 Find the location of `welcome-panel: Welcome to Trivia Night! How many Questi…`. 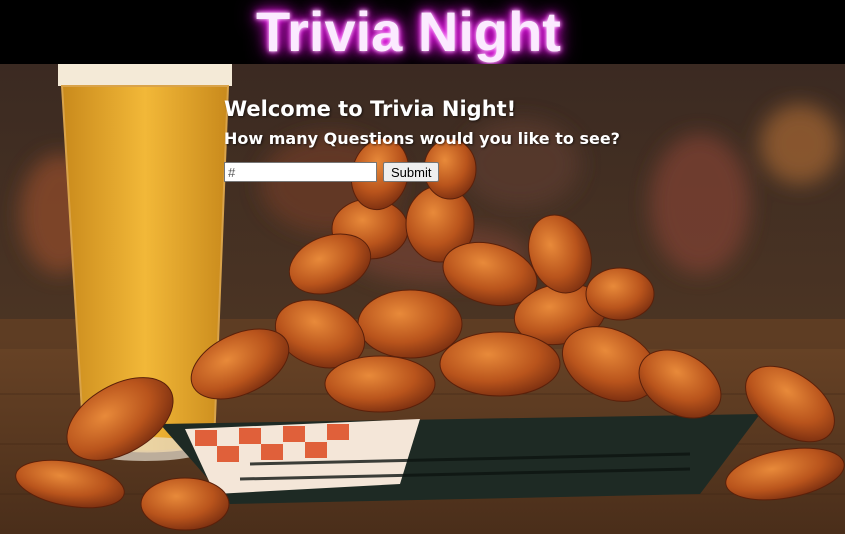

welcome-panel: Welcome to Trivia Night! How many Questi… is located at coordinates (422, 138).